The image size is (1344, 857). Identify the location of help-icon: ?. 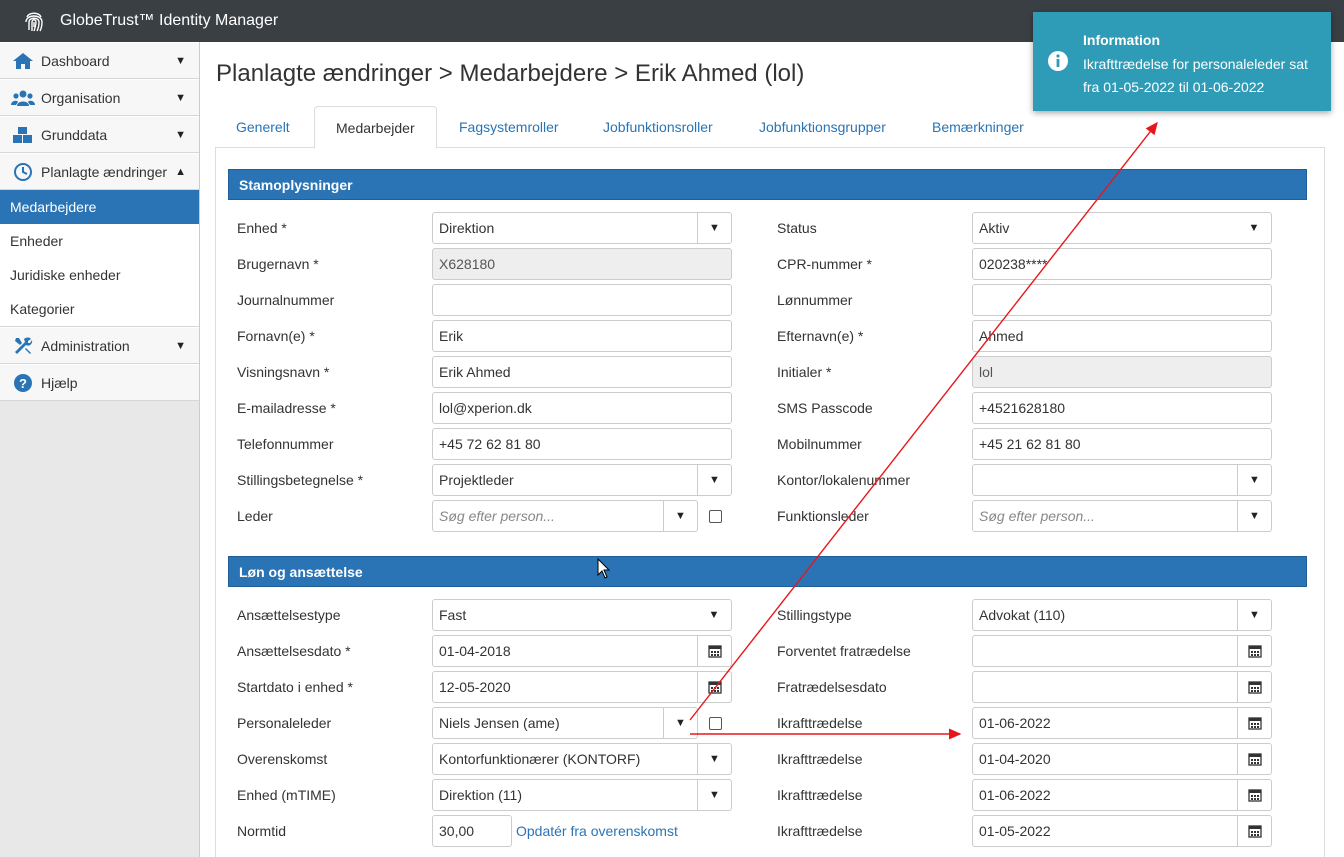
(23, 383).